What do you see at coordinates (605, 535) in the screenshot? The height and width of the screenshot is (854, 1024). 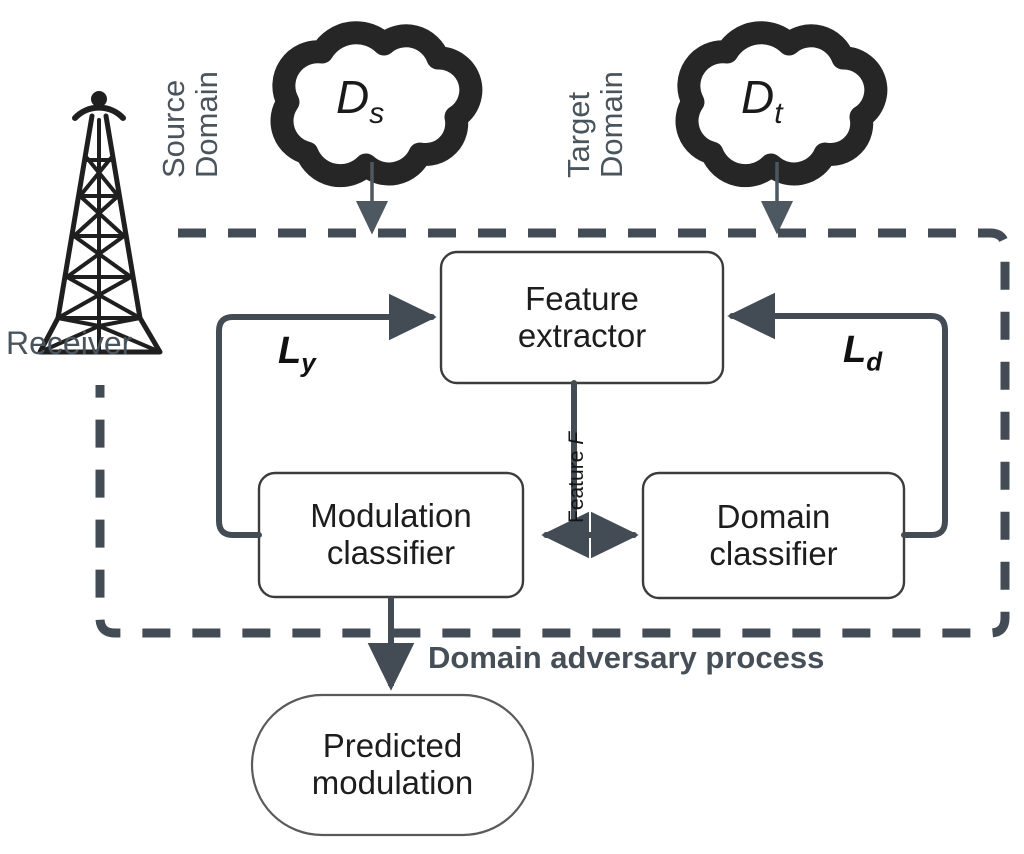 I see `feature-split-edge-right` at bounding box center [605, 535].